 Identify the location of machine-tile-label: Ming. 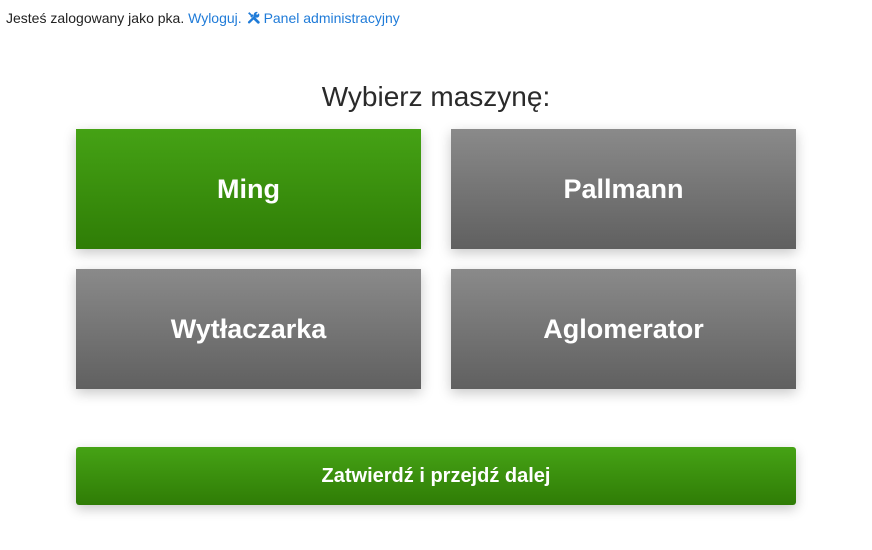
(248, 188).